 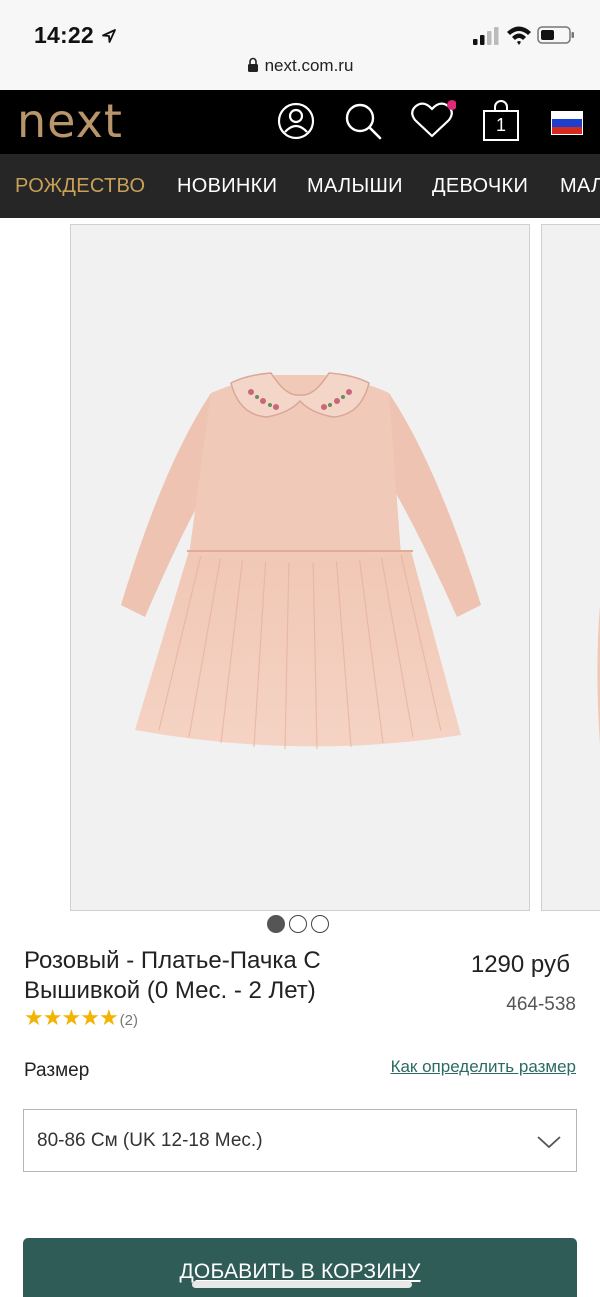 What do you see at coordinates (480, 186) in the screenshot?
I see `nav-item-girls: ДЕВОЧКИ` at bounding box center [480, 186].